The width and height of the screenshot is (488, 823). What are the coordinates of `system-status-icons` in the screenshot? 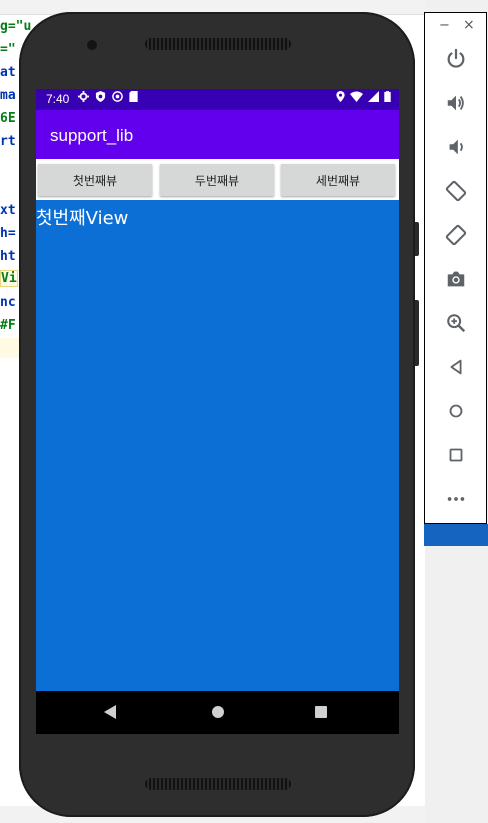 It's located at (363, 96).